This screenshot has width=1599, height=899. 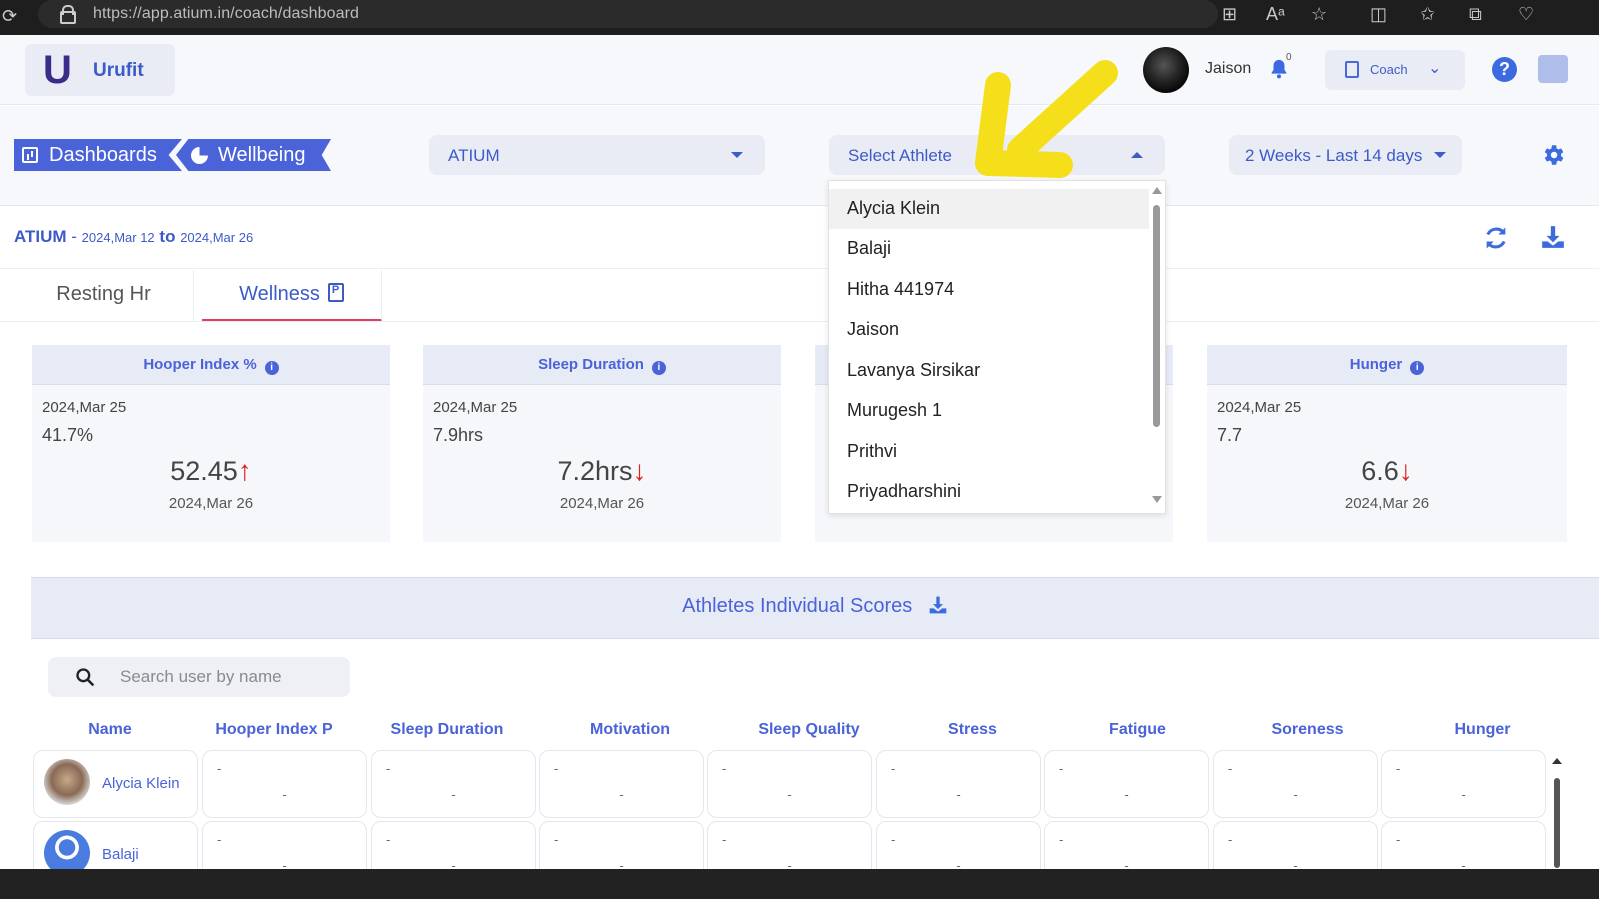 I want to click on card-title-text: Sleep Duration, so click(x=591, y=364).